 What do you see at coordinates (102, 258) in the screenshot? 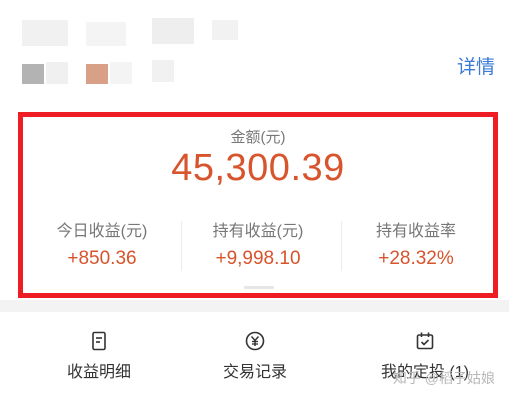
I see `stat-value: +850.36` at bounding box center [102, 258].